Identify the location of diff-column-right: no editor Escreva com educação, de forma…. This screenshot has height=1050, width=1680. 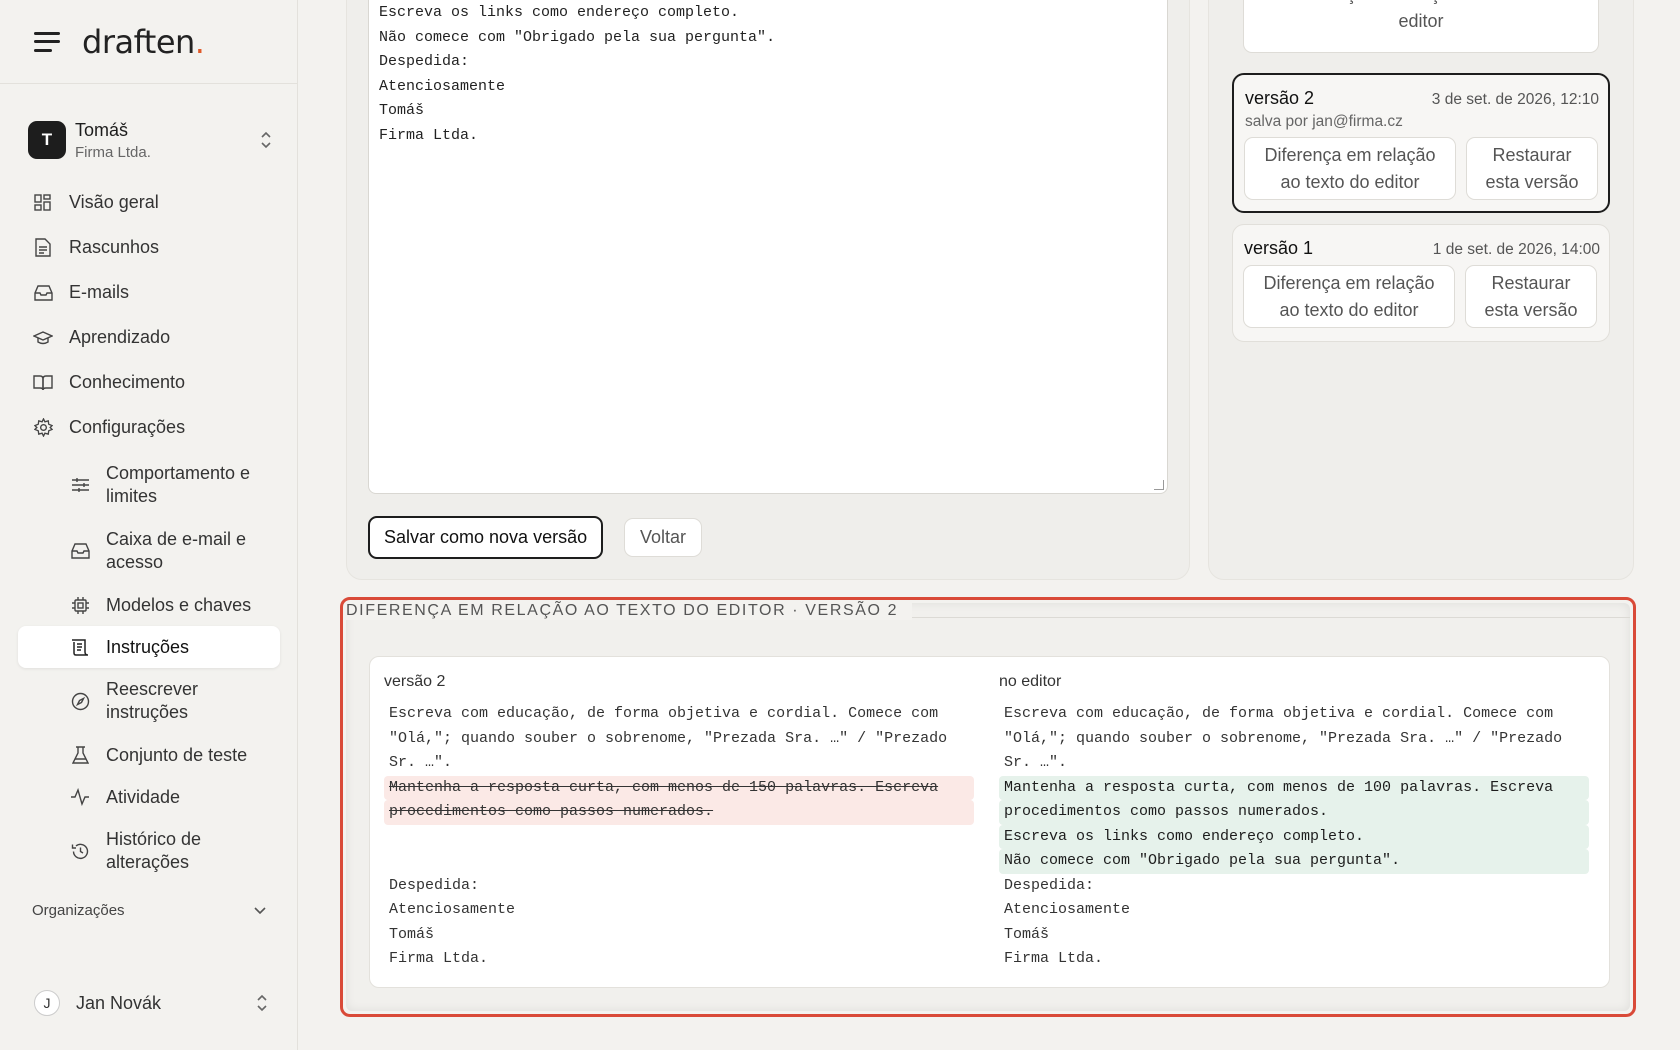
(1294, 814).